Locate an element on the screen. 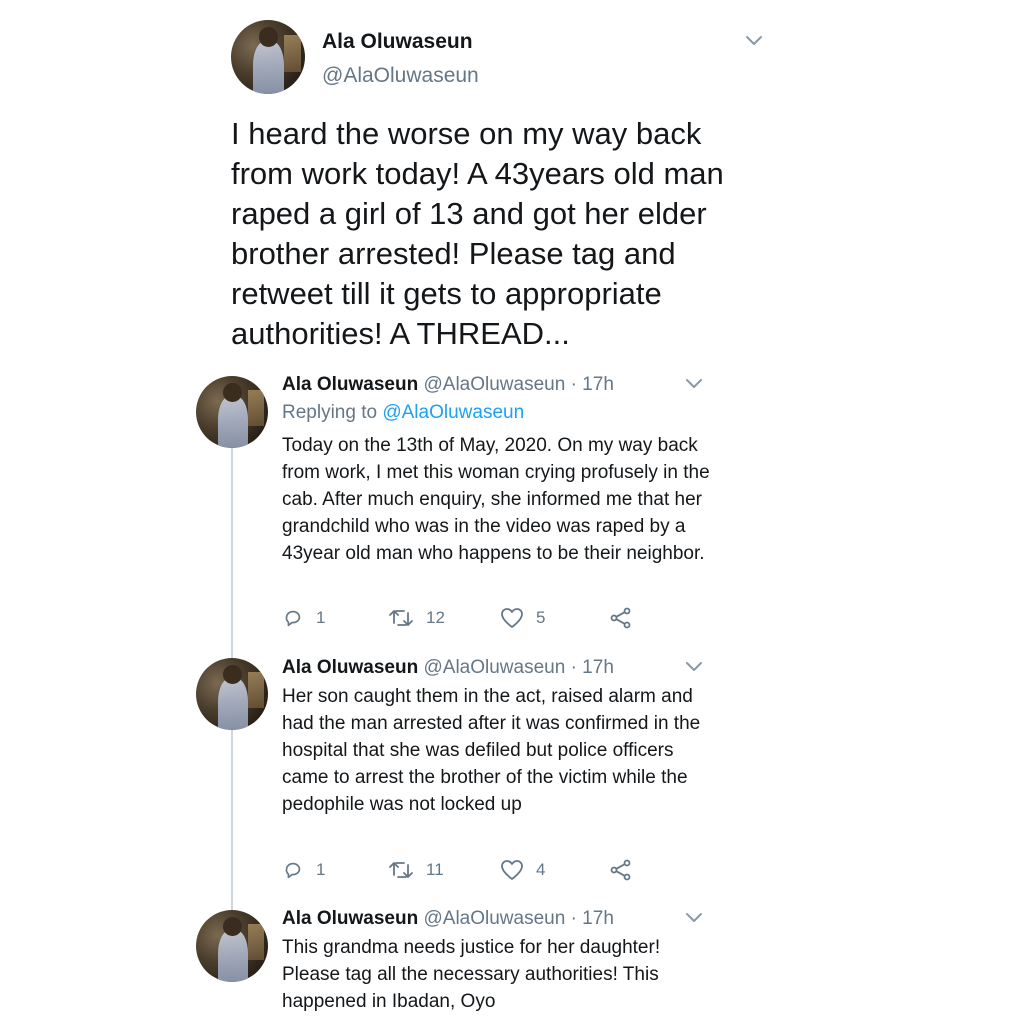 This screenshot has width=1024, height=1024. replying-to-line: Replying to @AlaOluwaseun is located at coordinates (403, 413).